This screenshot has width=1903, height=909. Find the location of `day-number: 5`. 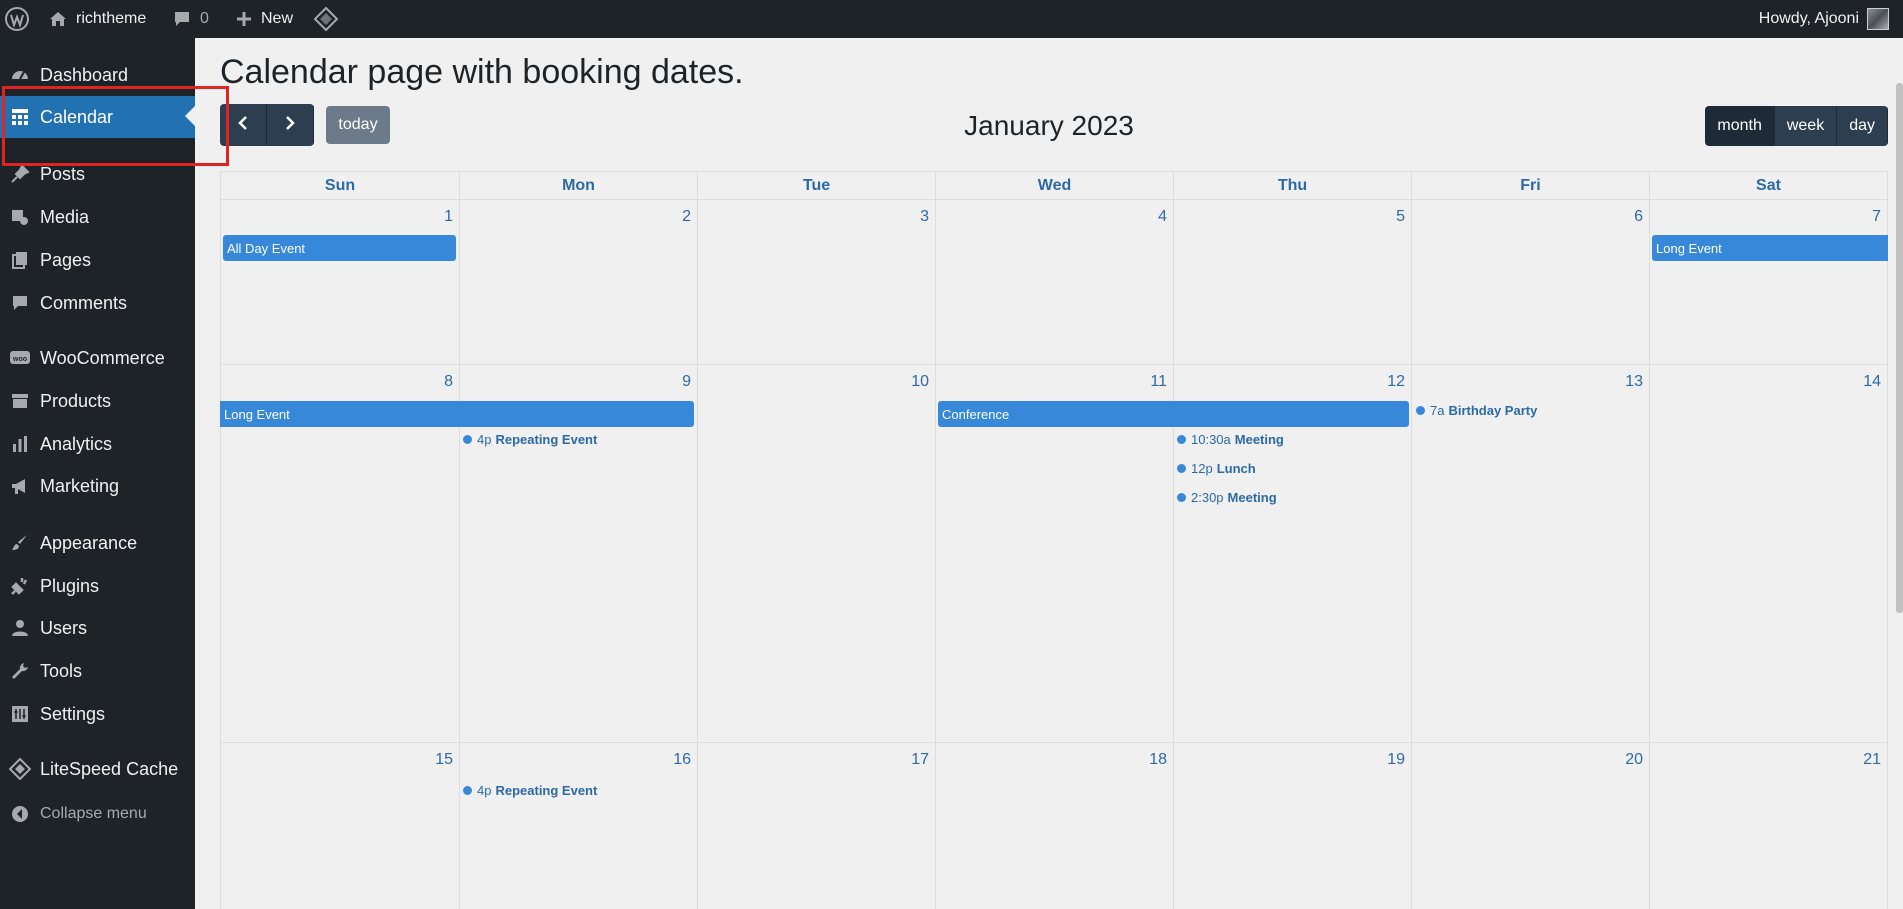

day-number: 5 is located at coordinates (1400, 217).